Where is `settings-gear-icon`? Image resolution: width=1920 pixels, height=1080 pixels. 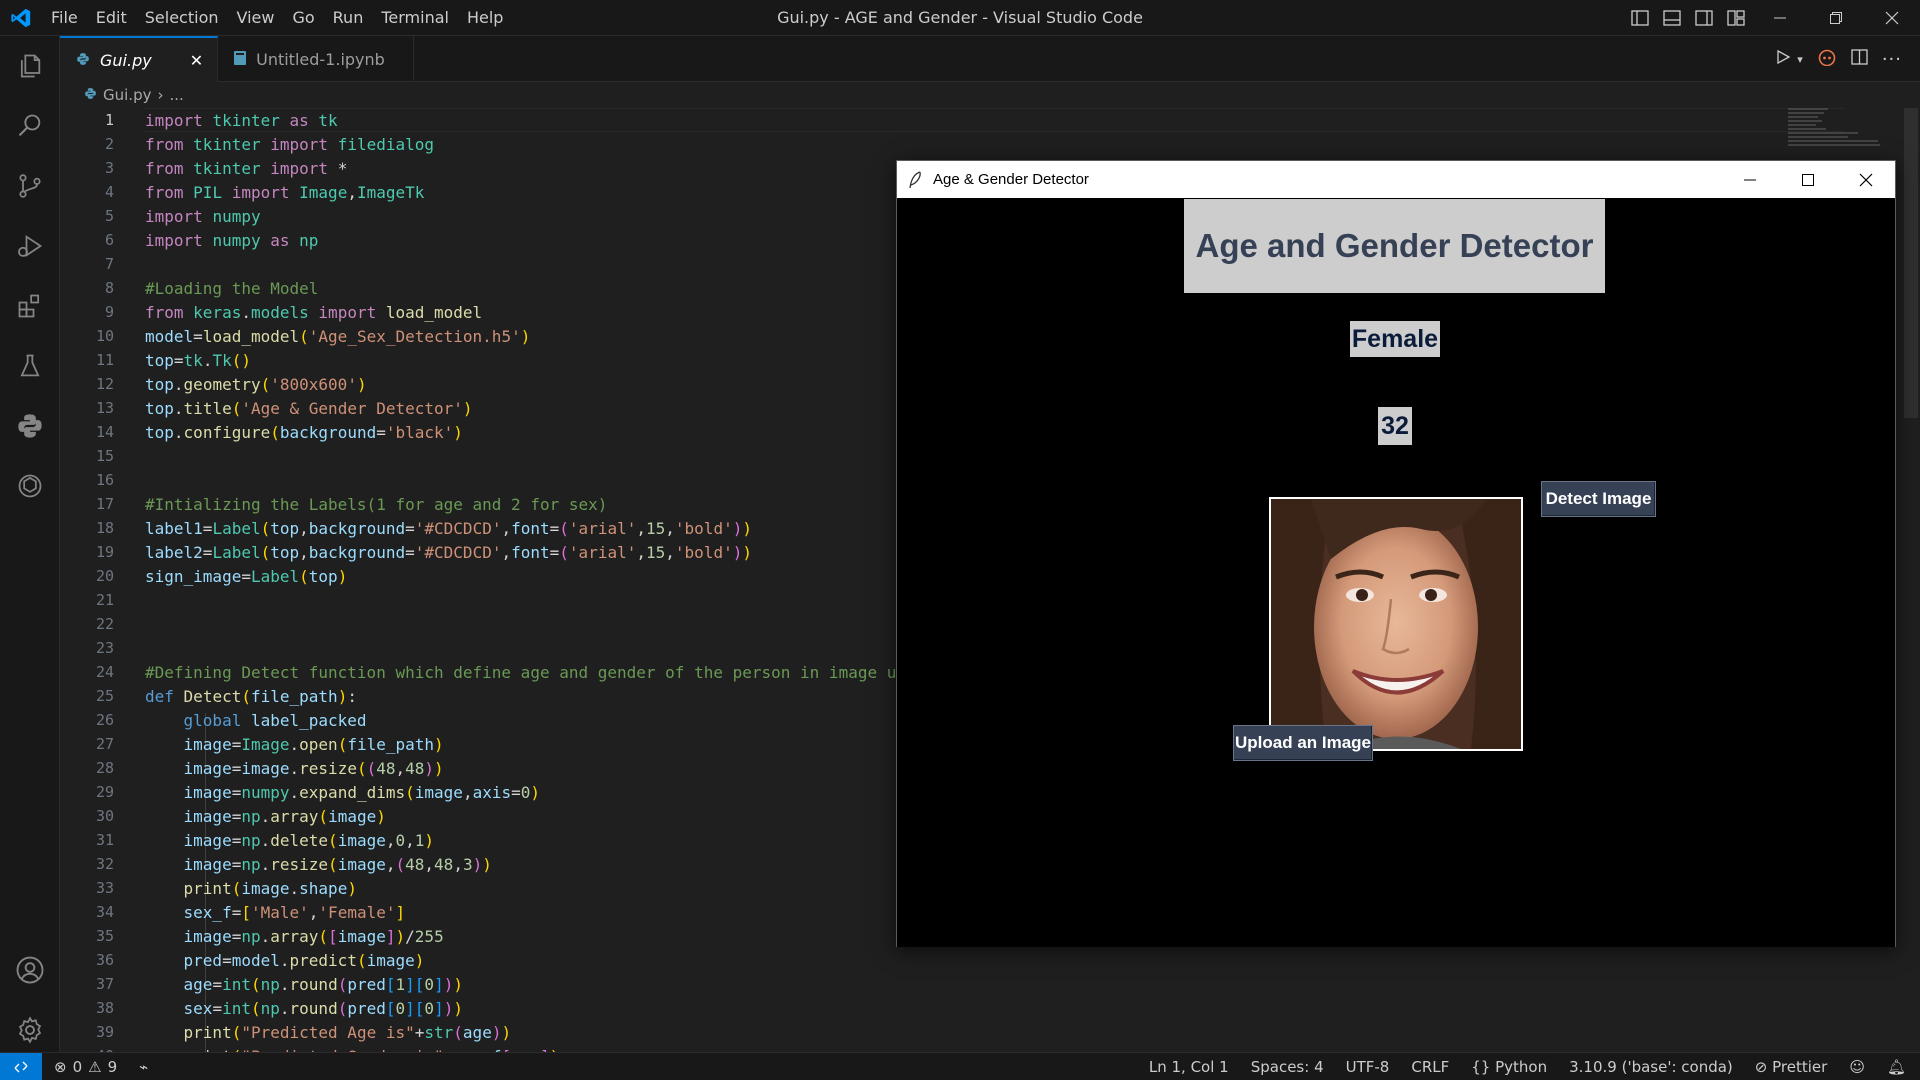
settings-gear-icon is located at coordinates (30, 1030).